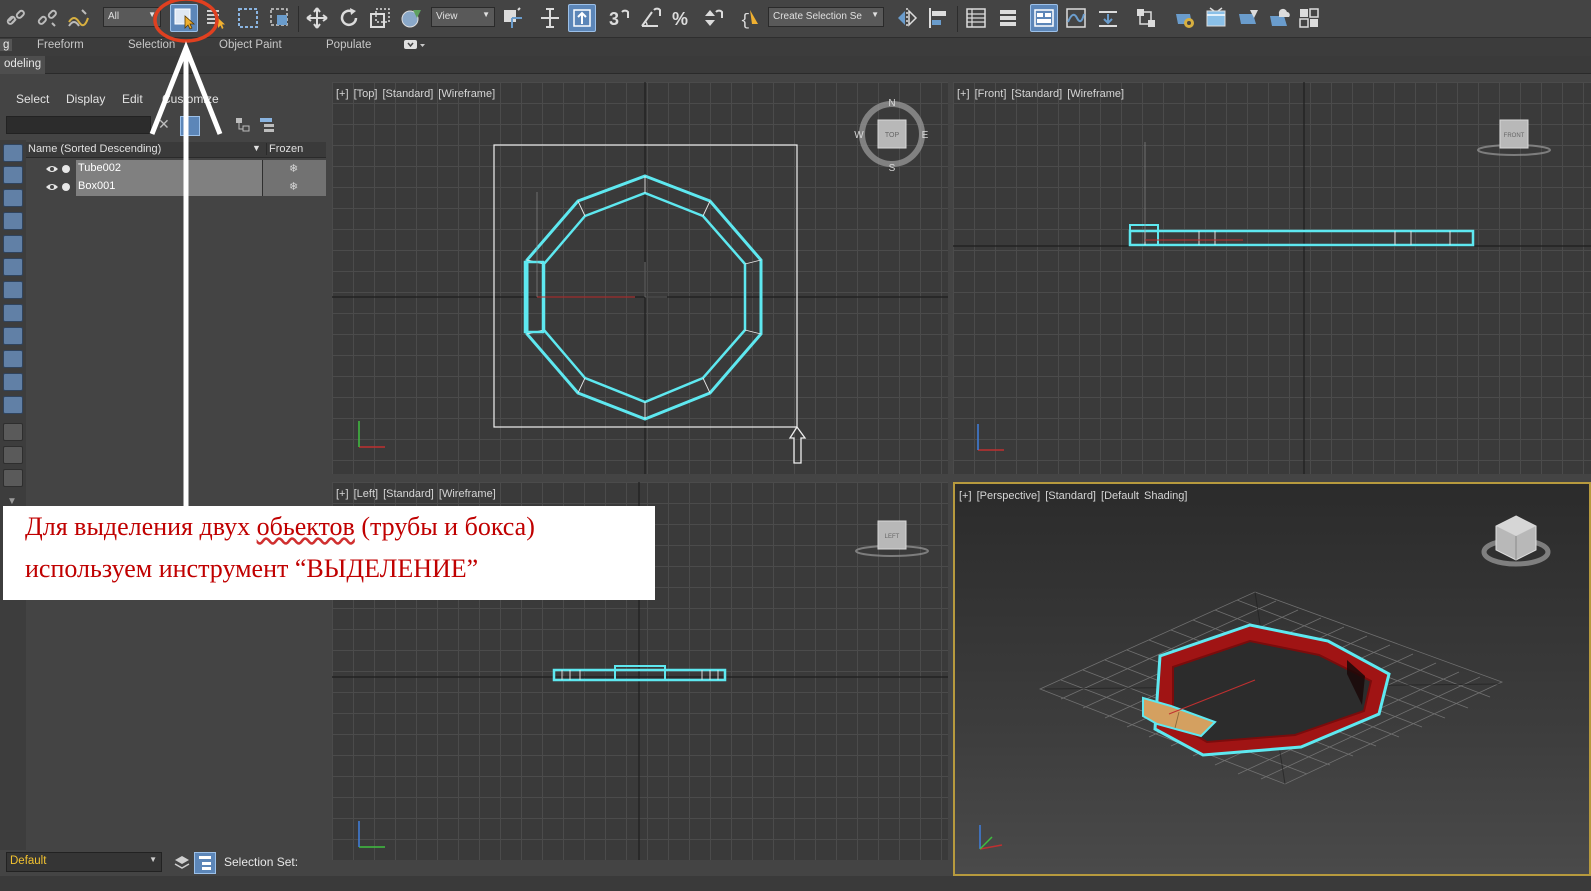 The width and height of the screenshot is (1591, 891). What do you see at coordinates (1301, 238) in the screenshot?
I see `tube-front-wireframe` at bounding box center [1301, 238].